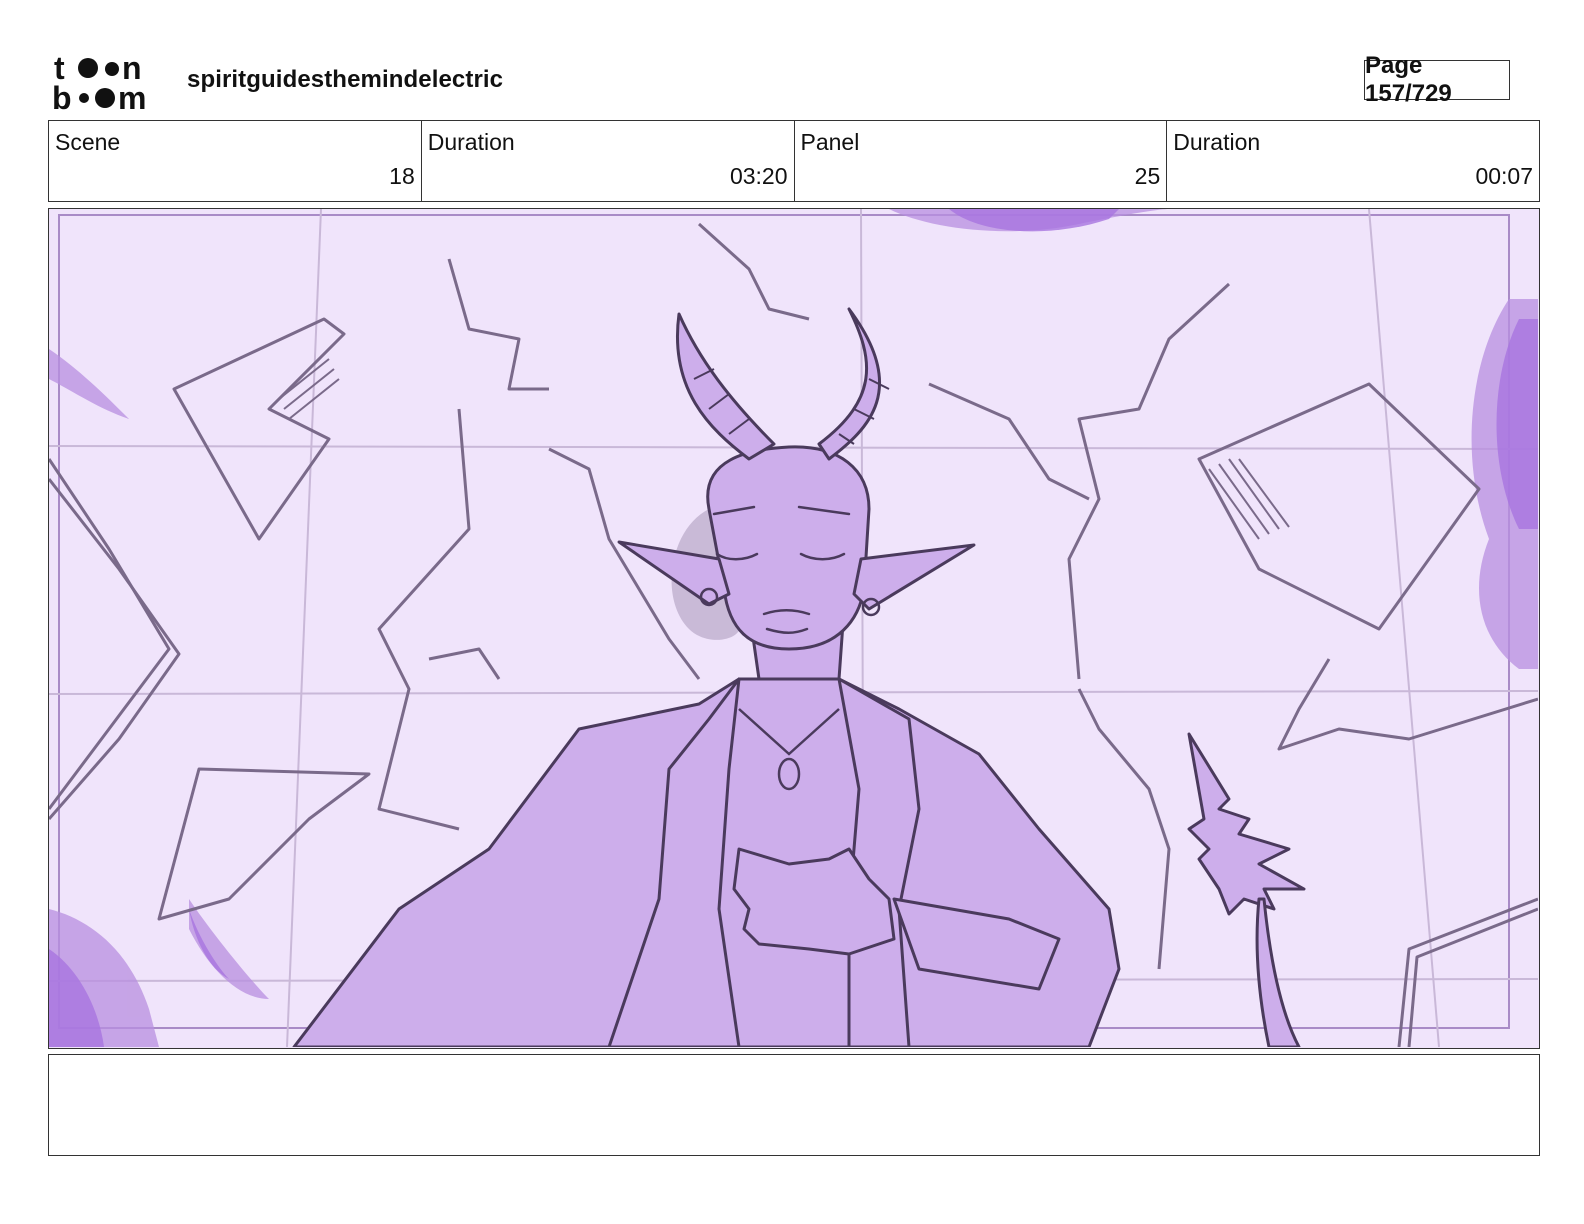  I want to click on panel-duration-cell: Duration 00:07, so click(1353, 161).